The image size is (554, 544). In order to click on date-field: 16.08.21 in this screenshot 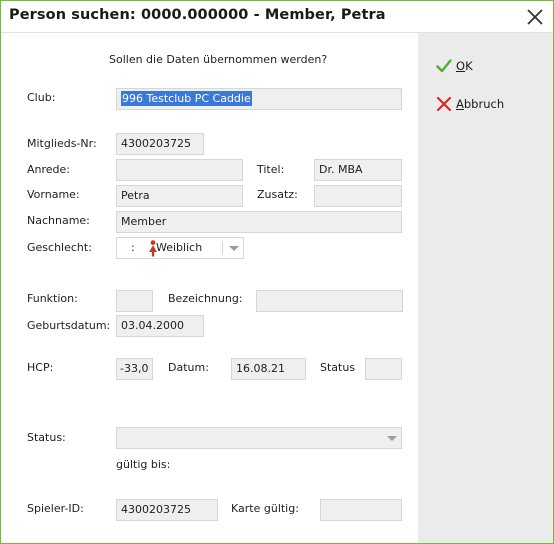, I will do `click(268, 369)`.